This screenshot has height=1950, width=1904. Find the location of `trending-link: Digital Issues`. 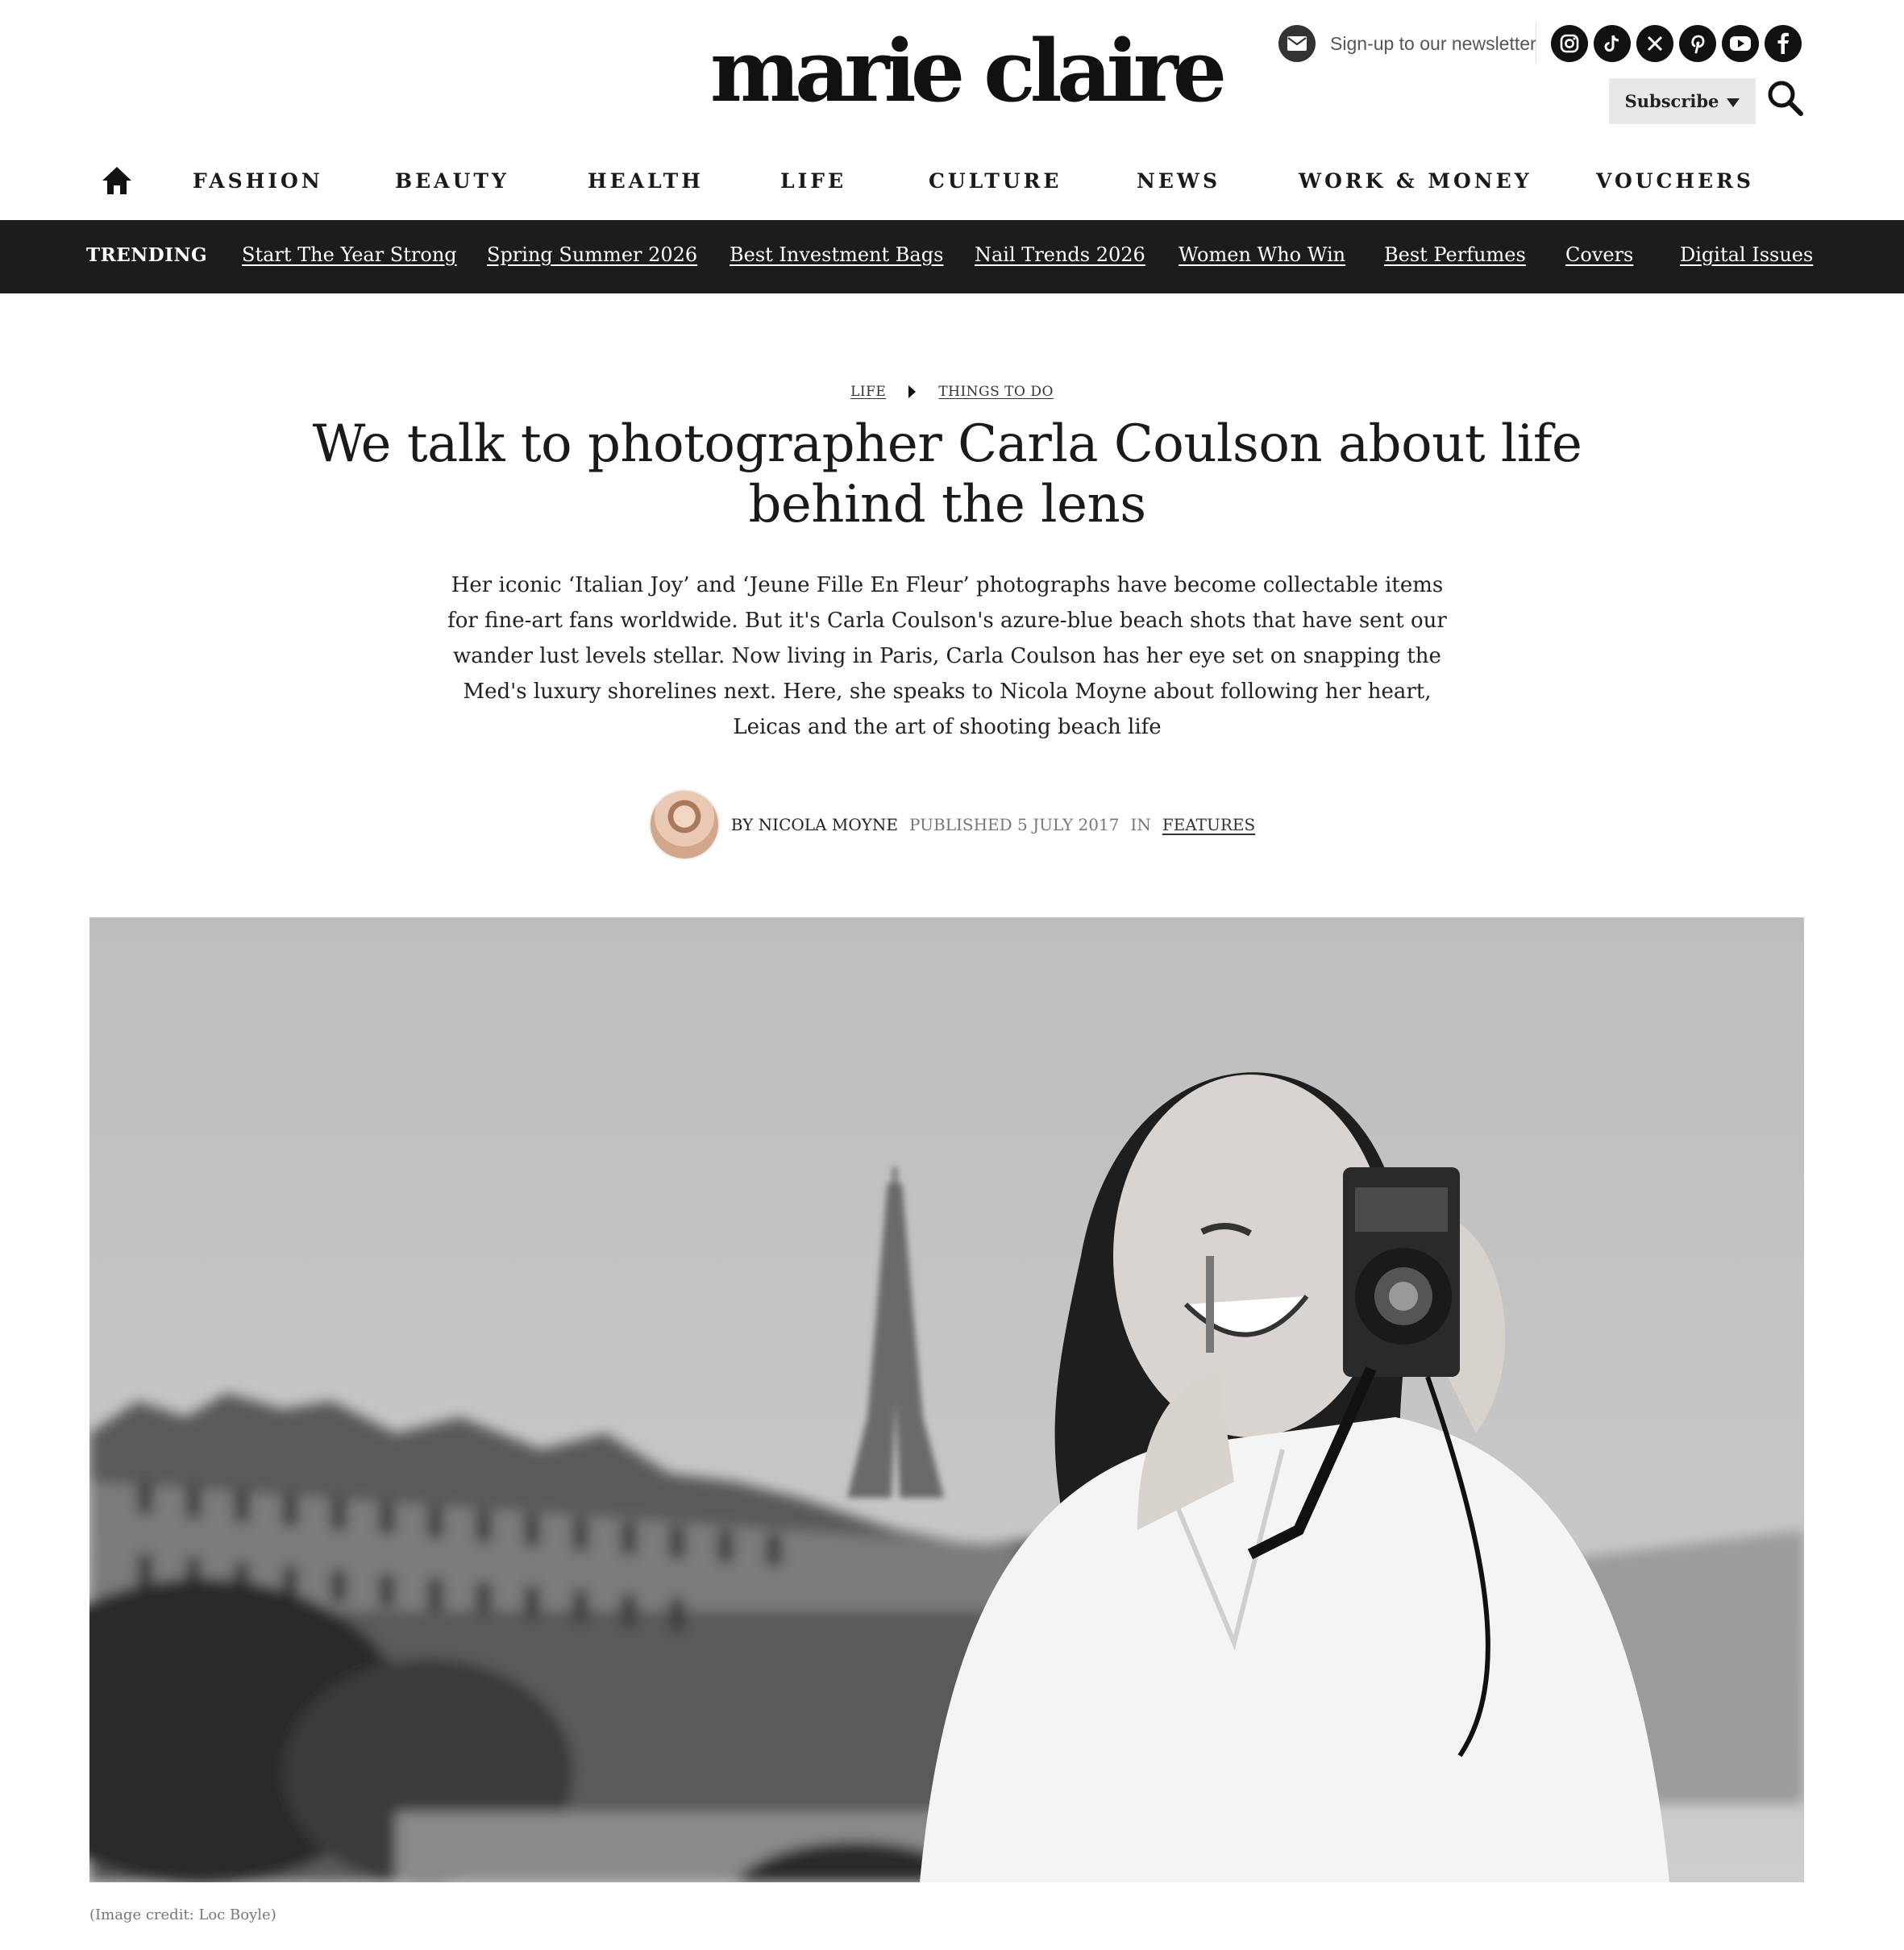

trending-link: Digital Issues is located at coordinates (1746, 254).